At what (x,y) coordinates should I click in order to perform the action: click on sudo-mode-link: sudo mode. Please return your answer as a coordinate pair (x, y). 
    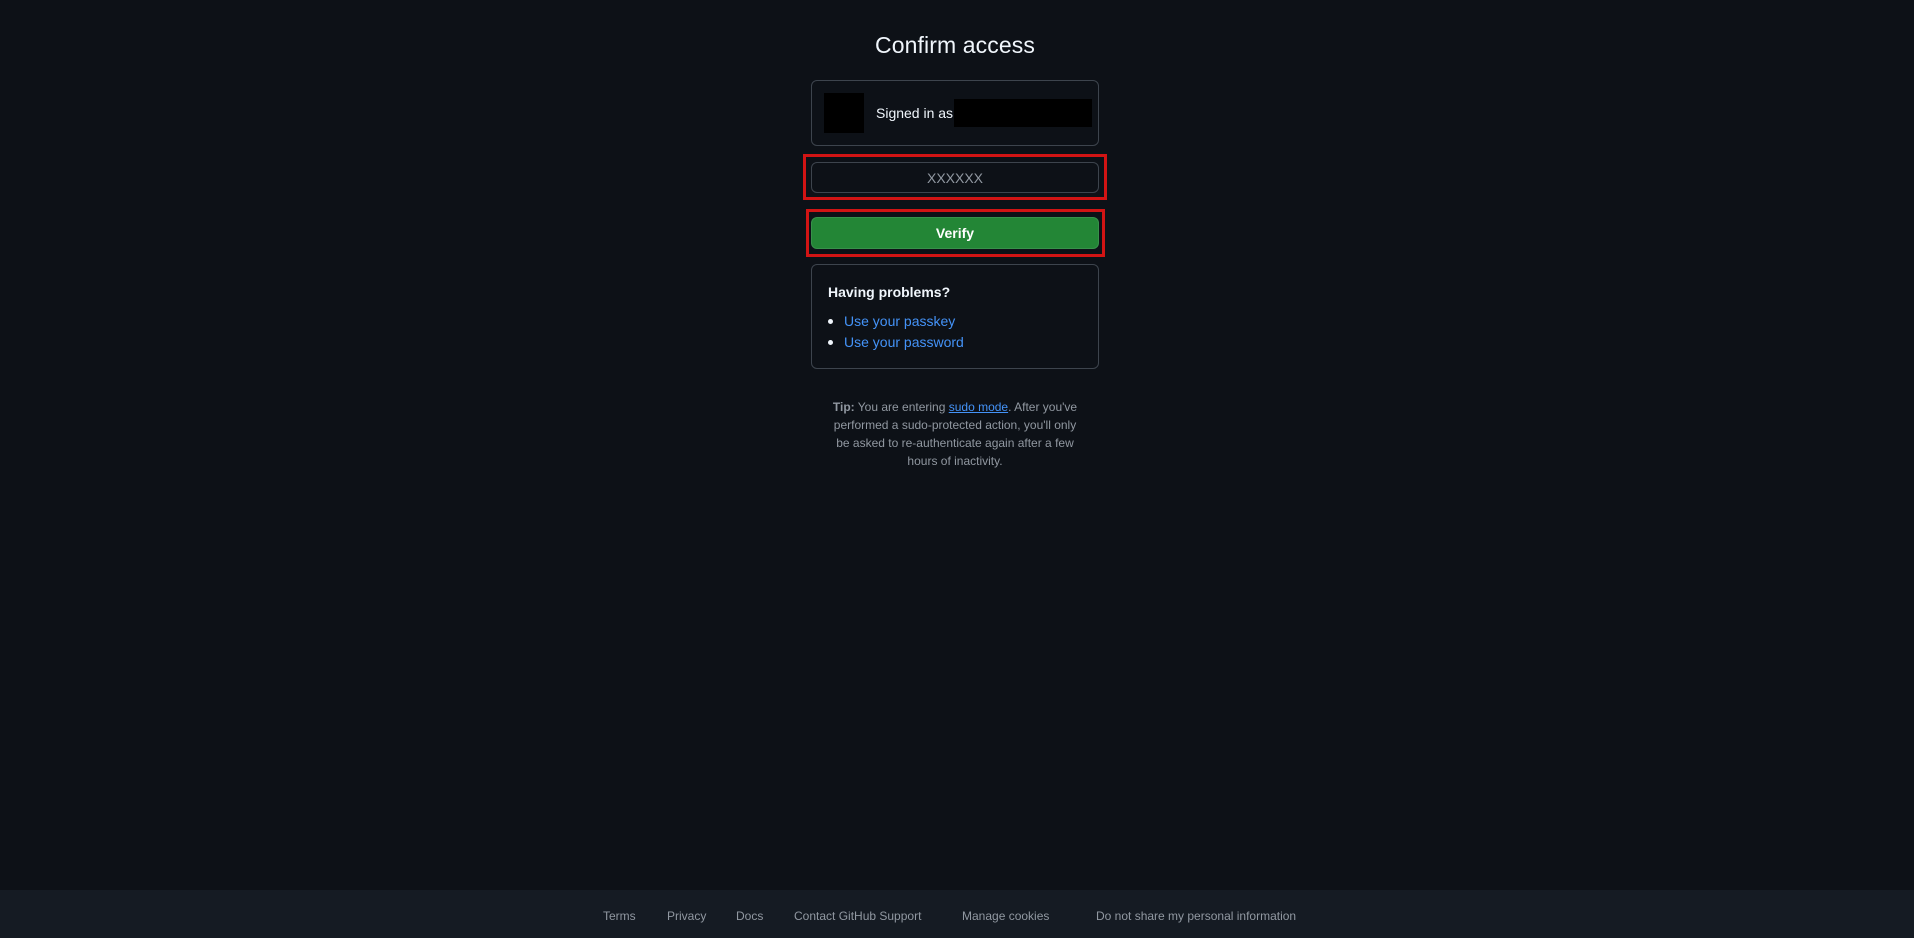
    Looking at the image, I should click on (978, 407).